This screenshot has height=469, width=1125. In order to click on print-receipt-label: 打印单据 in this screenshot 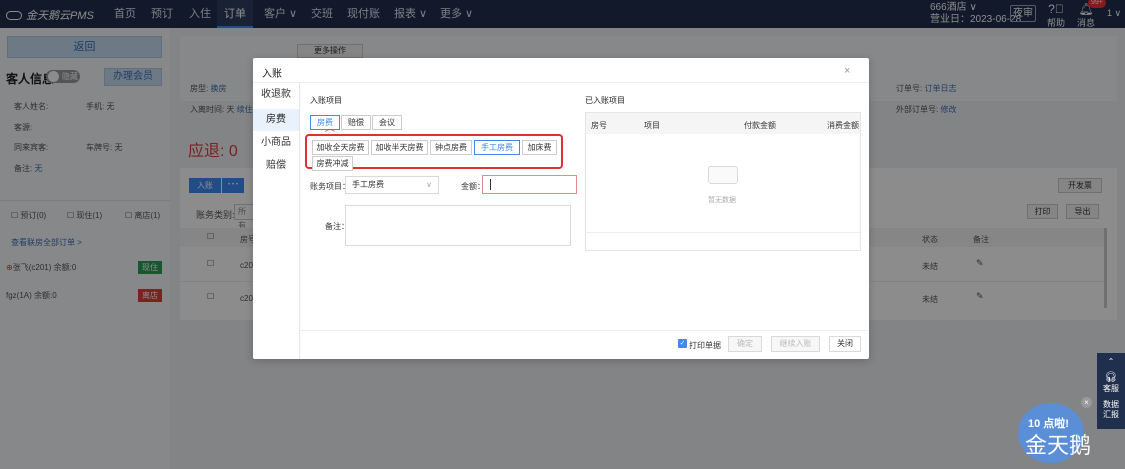, I will do `click(705, 345)`.